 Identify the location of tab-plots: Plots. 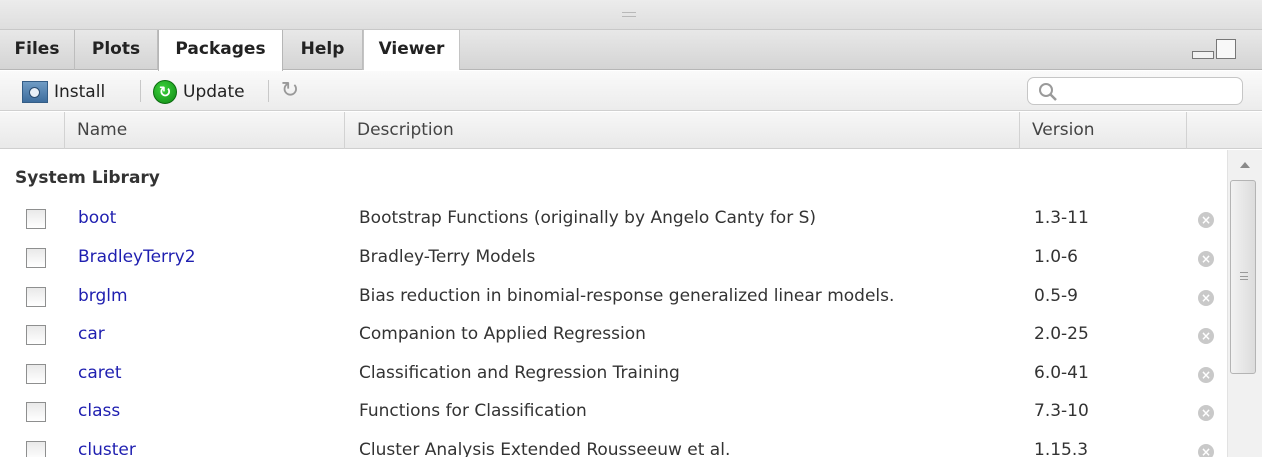
(116, 50).